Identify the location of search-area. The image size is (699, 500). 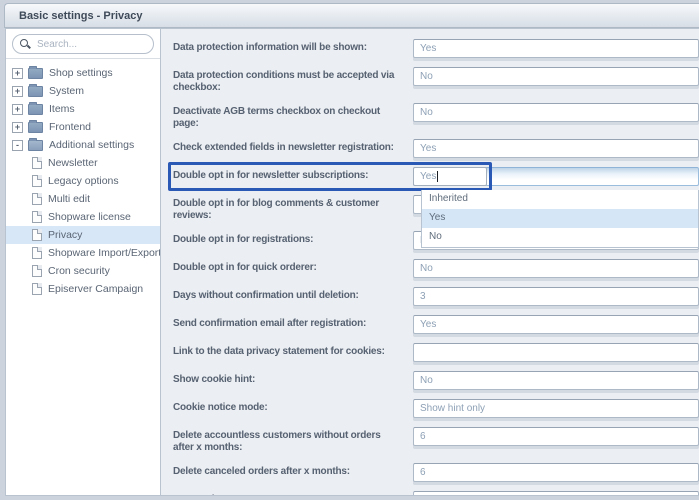
(83, 44).